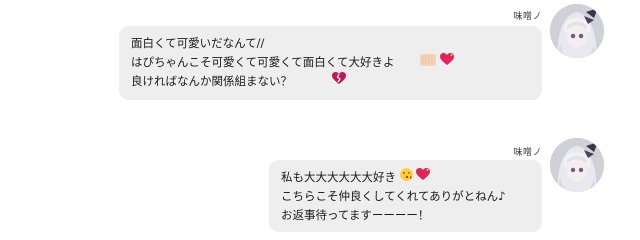 The width and height of the screenshot is (640, 240). I want to click on face-blowing-kiss-icon, so click(406, 177).